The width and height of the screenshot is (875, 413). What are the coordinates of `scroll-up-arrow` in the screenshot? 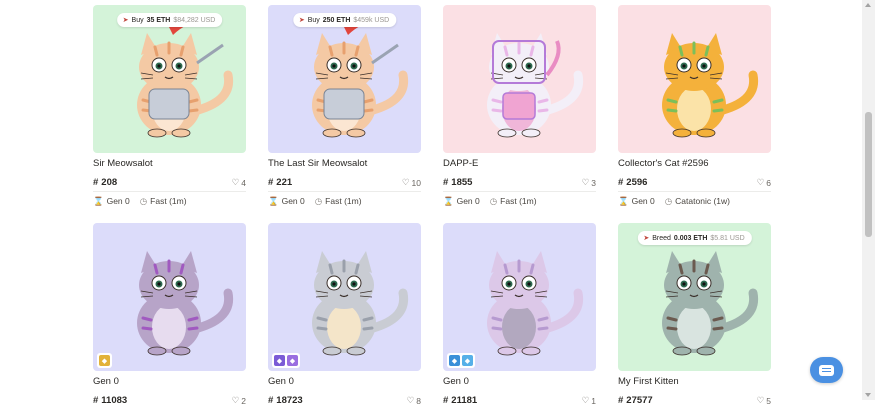 It's located at (868, 5).